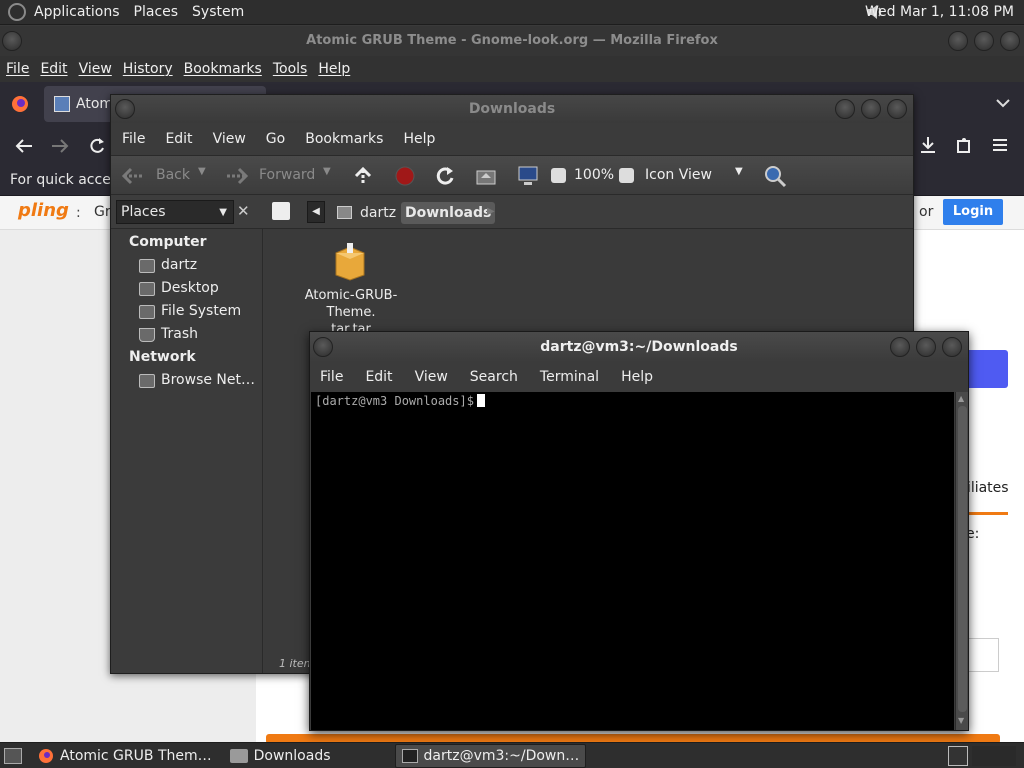 The height and width of the screenshot is (768, 1024). Describe the element at coordinates (528, 176) in the screenshot. I see `computer-icon` at that location.